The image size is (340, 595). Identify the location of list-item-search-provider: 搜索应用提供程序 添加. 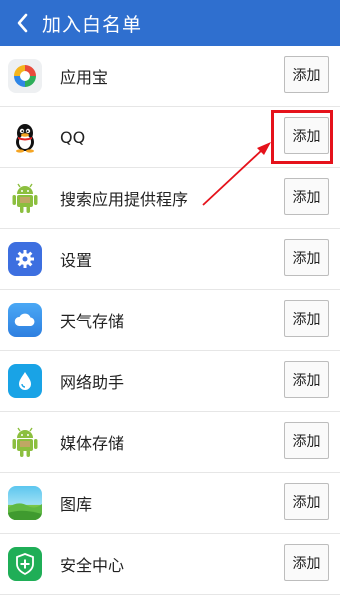
(170, 198).